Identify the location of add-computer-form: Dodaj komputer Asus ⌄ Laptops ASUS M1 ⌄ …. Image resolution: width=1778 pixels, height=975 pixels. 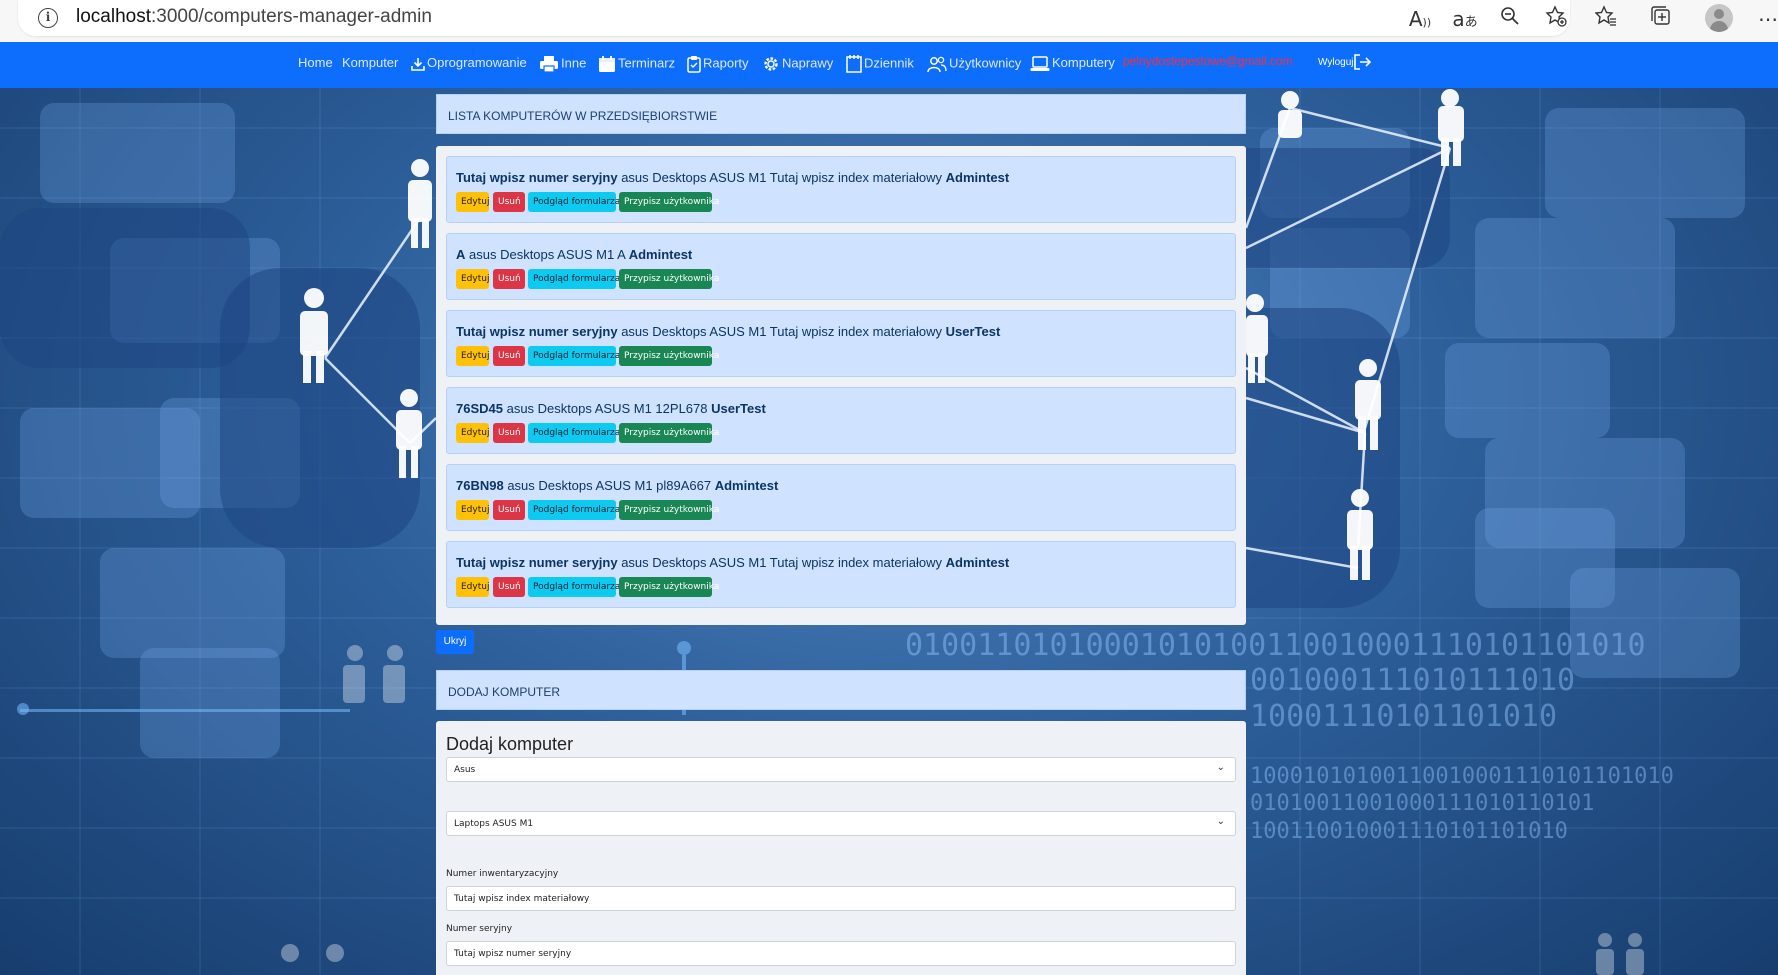
(841, 848).